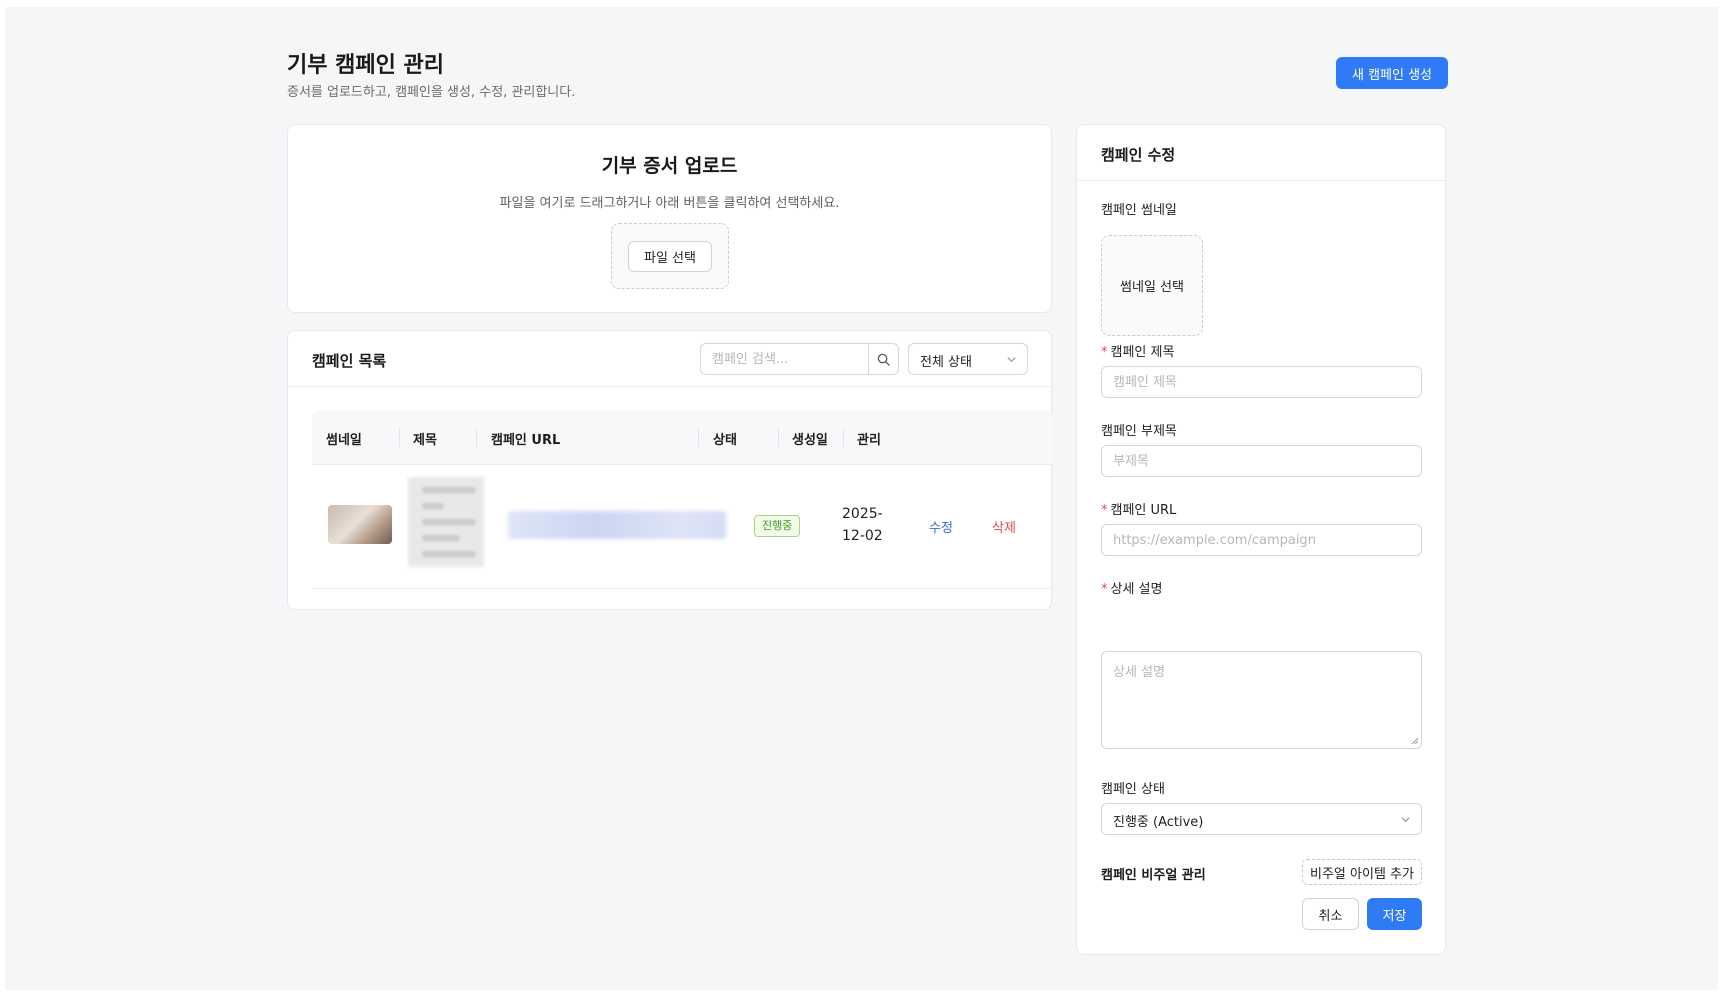 The width and height of the screenshot is (1723, 997). I want to click on upload-dropzone: 파일 선택, so click(670, 256).